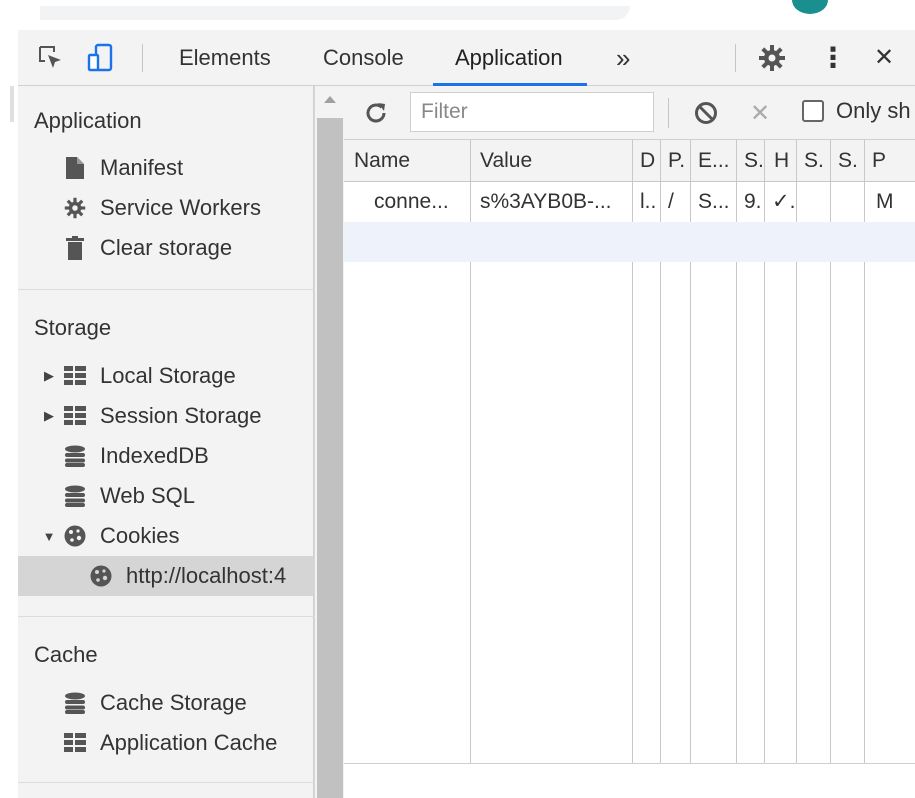 The image size is (915, 798). What do you see at coordinates (88, 120) in the screenshot?
I see `section-title-application: Application` at bounding box center [88, 120].